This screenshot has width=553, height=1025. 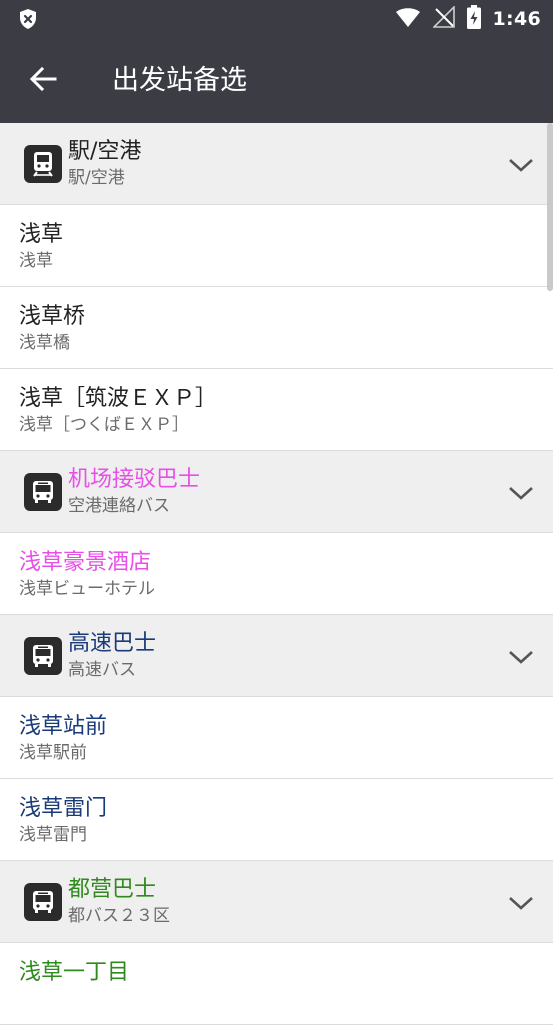 I want to click on battery-charging-icon, so click(x=473, y=19).